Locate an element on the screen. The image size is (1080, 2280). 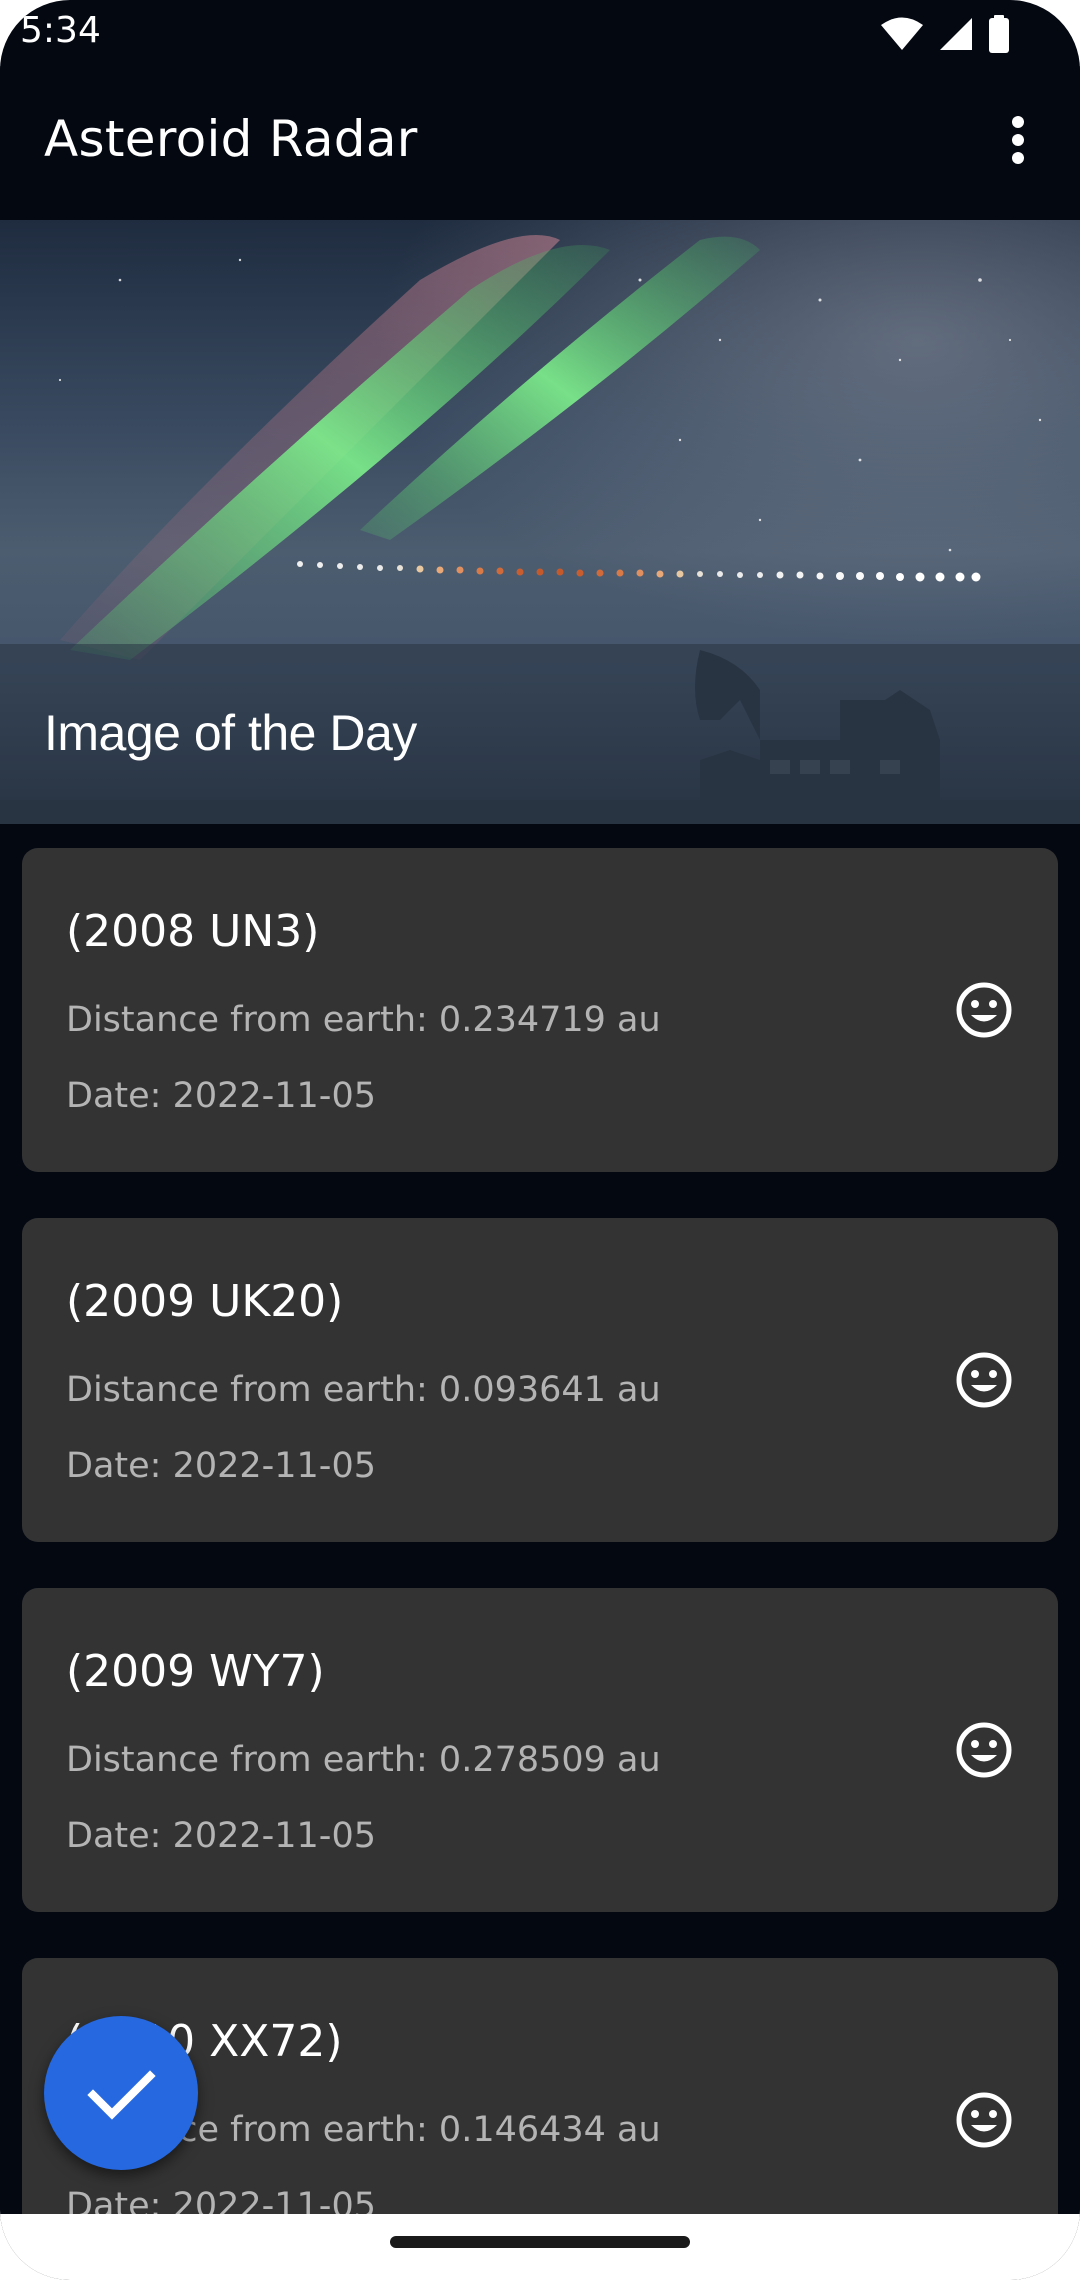
signal-icon is located at coordinates (956, 34).